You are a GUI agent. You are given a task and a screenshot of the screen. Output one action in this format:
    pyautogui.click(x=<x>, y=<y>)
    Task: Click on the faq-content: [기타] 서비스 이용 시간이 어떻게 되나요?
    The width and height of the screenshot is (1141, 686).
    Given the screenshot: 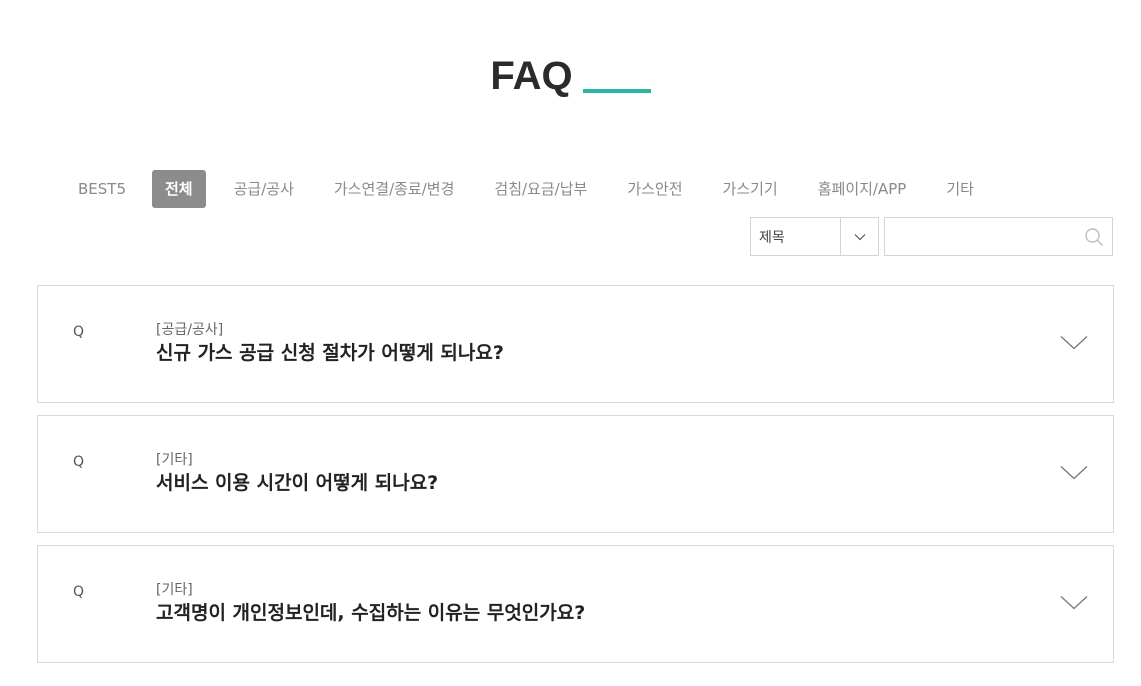 What is the action you would take?
    pyautogui.click(x=297, y=473)
    